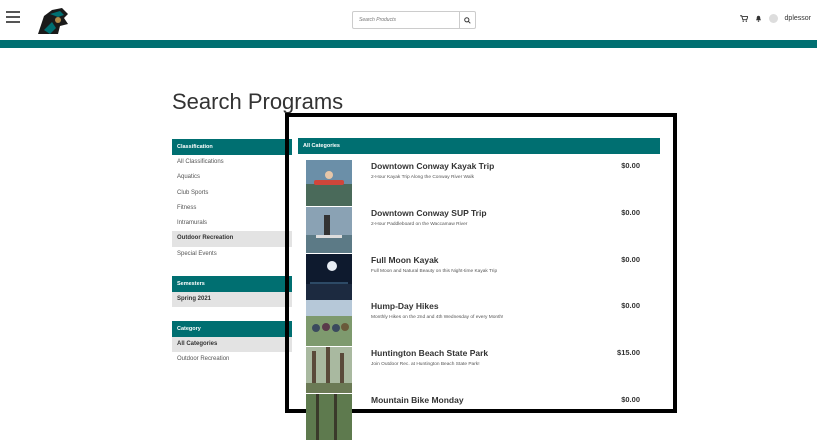  I want to click on top-bar: dplessor, so click(408, 20).